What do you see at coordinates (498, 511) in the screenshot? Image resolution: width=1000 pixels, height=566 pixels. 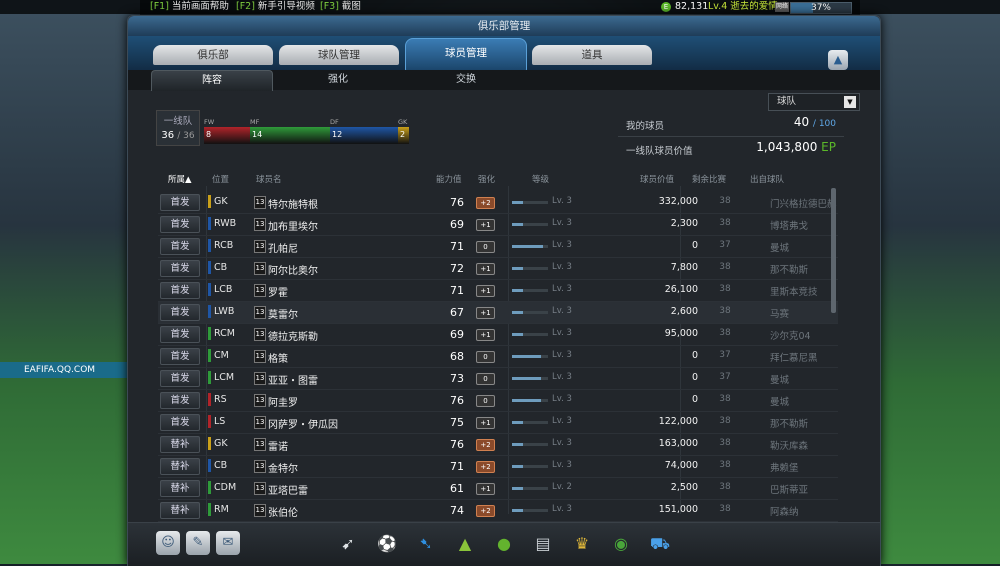 I see `table-row: 替补 RM 13 张伯伦 74 +2 Lv. 3 151,000 38 阿森纳` at bounding box center [498, 511].